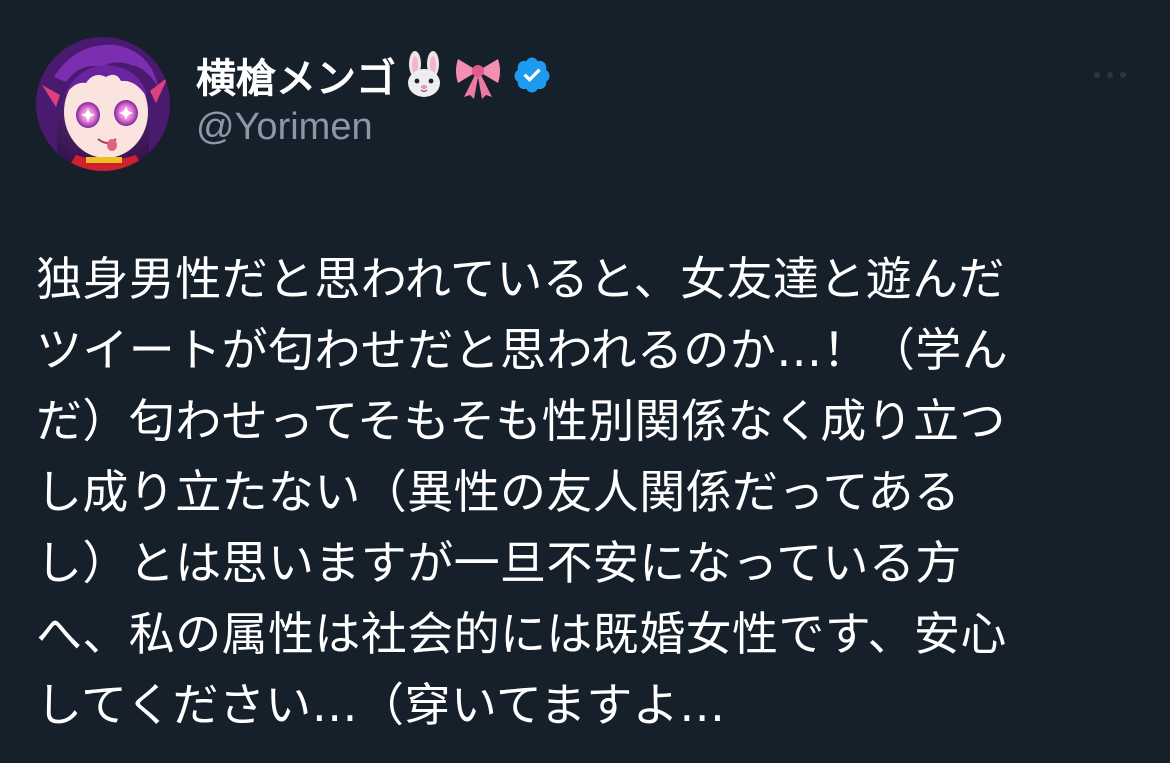 This screenshot has width=1170, height=763. I want to click on tweet-header: 横槍メンゴ @Yorimen, so click(374, 96).